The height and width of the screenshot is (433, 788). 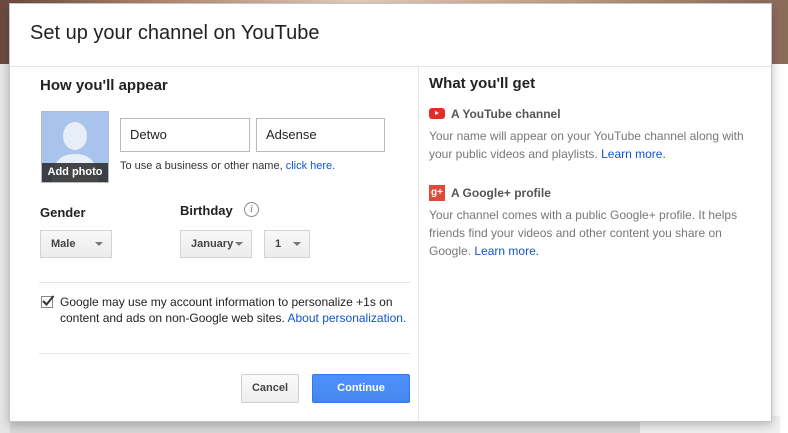 What do you see at coordinates (390, 66) in the screenshot?
I see `title-divider` at bounding box center [390, 66].